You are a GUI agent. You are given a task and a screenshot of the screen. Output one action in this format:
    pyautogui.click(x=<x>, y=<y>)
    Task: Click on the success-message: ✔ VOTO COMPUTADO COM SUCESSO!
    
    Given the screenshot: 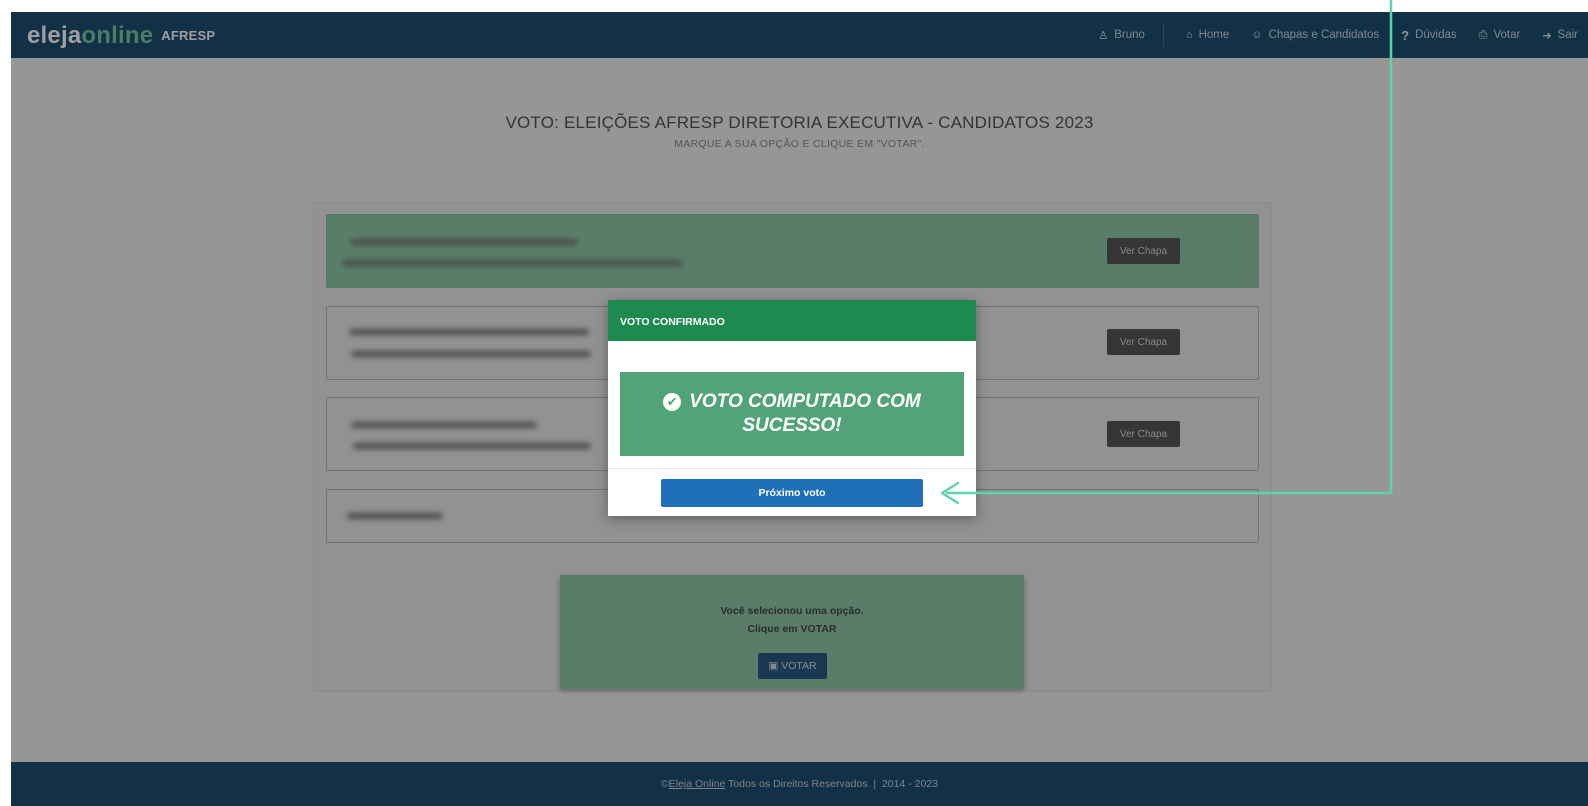 What is the action you would take?
    pyautogui.click(x=792, y=414)
    